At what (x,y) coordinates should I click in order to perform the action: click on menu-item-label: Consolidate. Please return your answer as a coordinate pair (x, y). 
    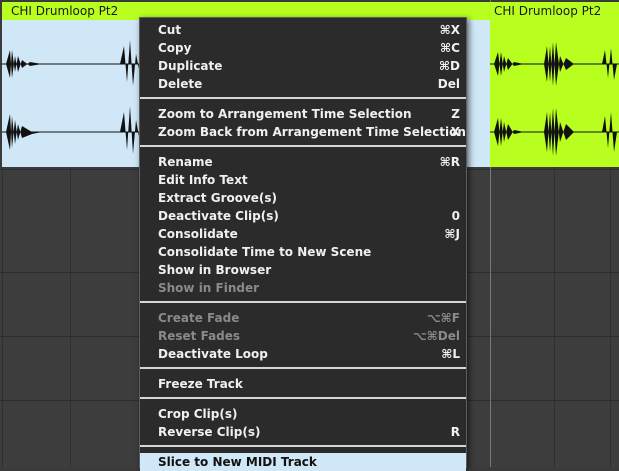
    Looking at the image, I should click on (198, 234).